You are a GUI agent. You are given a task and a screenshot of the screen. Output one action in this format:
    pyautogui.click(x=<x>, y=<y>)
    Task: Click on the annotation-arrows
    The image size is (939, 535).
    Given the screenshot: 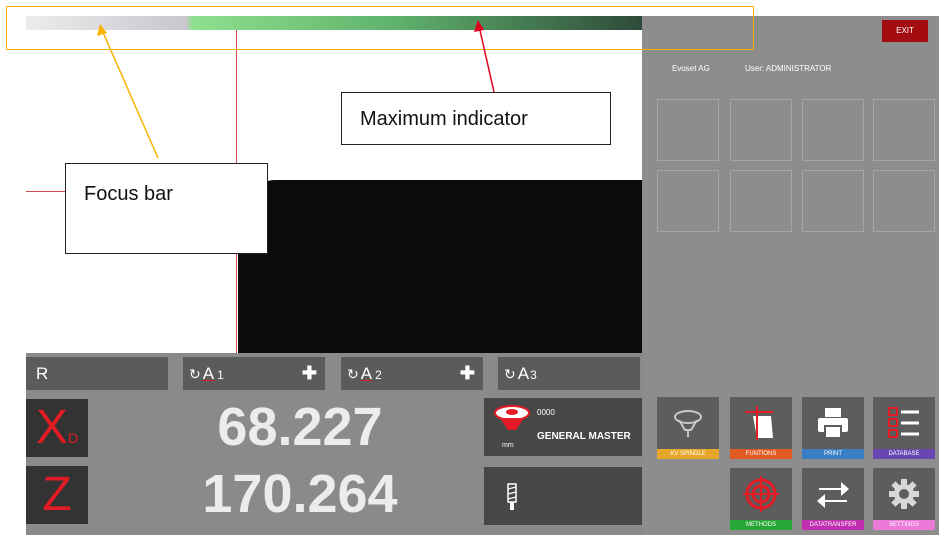 What is the action you would take?
    pyautogui.click(x=296, y=89)
    